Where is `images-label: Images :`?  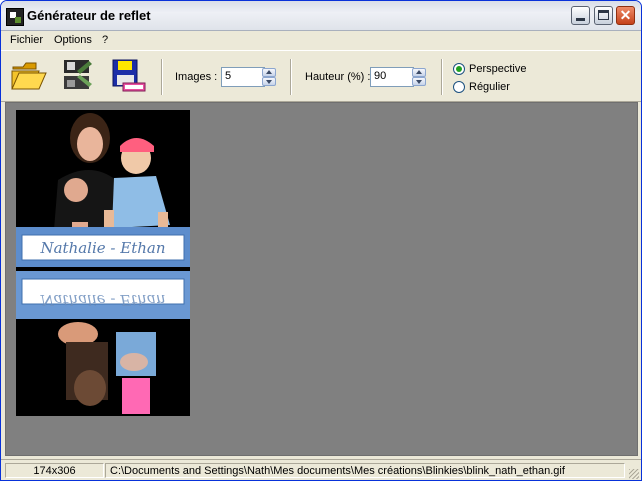 images-label: Images : is located at coordinates (196, 77).